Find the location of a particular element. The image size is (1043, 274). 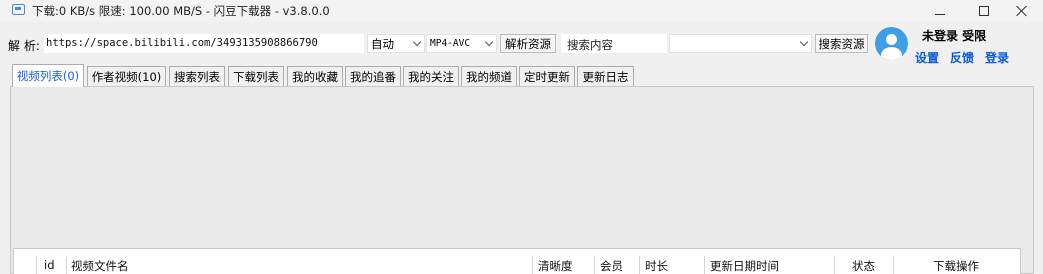

avatar is located at coordinates (891, 43).